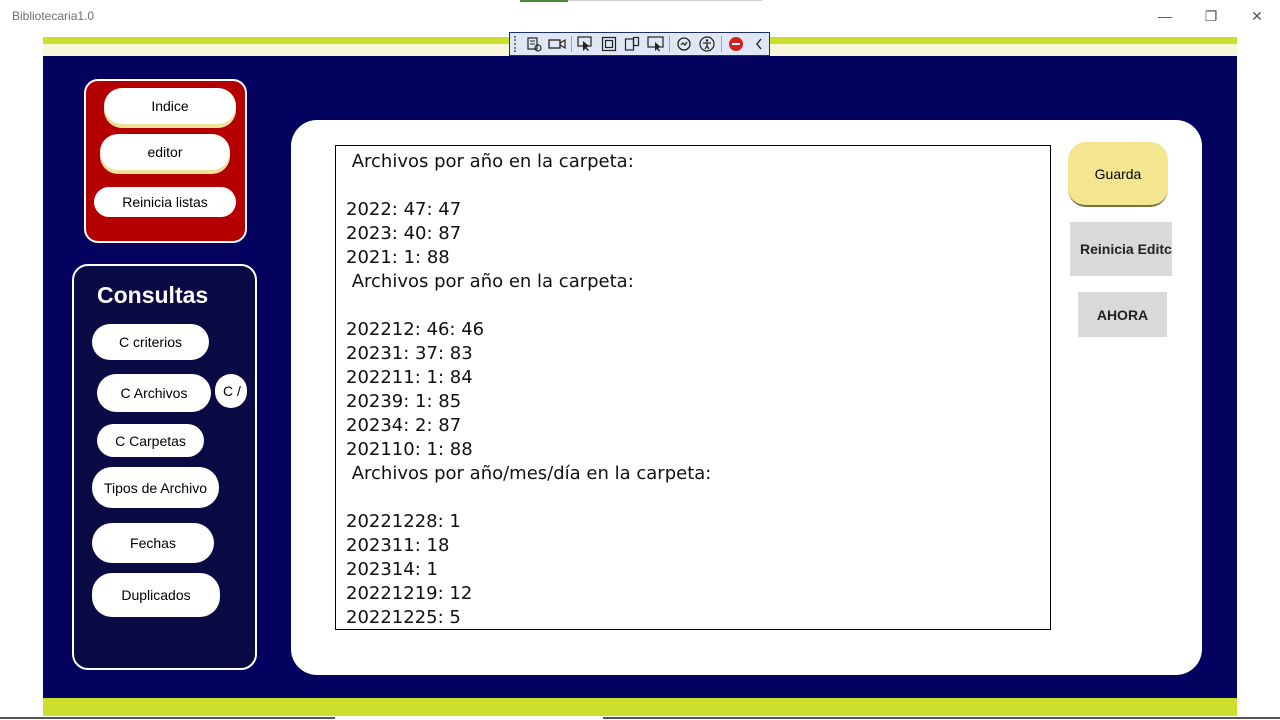  Describe the element at coordinates (170, 106) in the screenshot. I see `indice-button: Indice` at that location.